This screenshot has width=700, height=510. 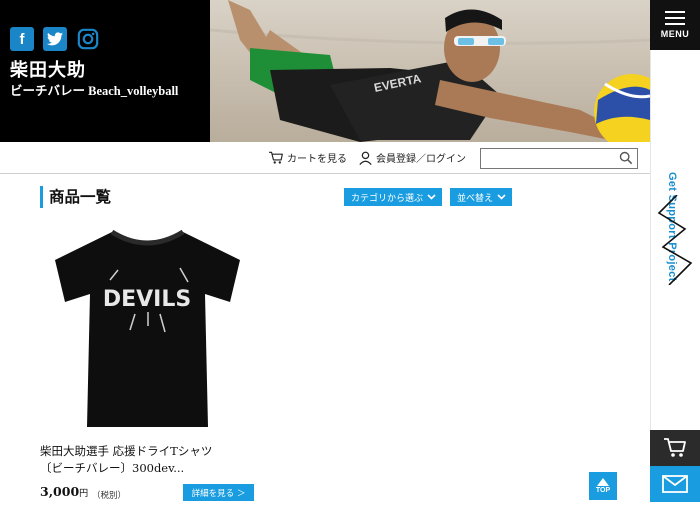 I want to click on page-title: 商品一覧, so click(x=75, y=197).